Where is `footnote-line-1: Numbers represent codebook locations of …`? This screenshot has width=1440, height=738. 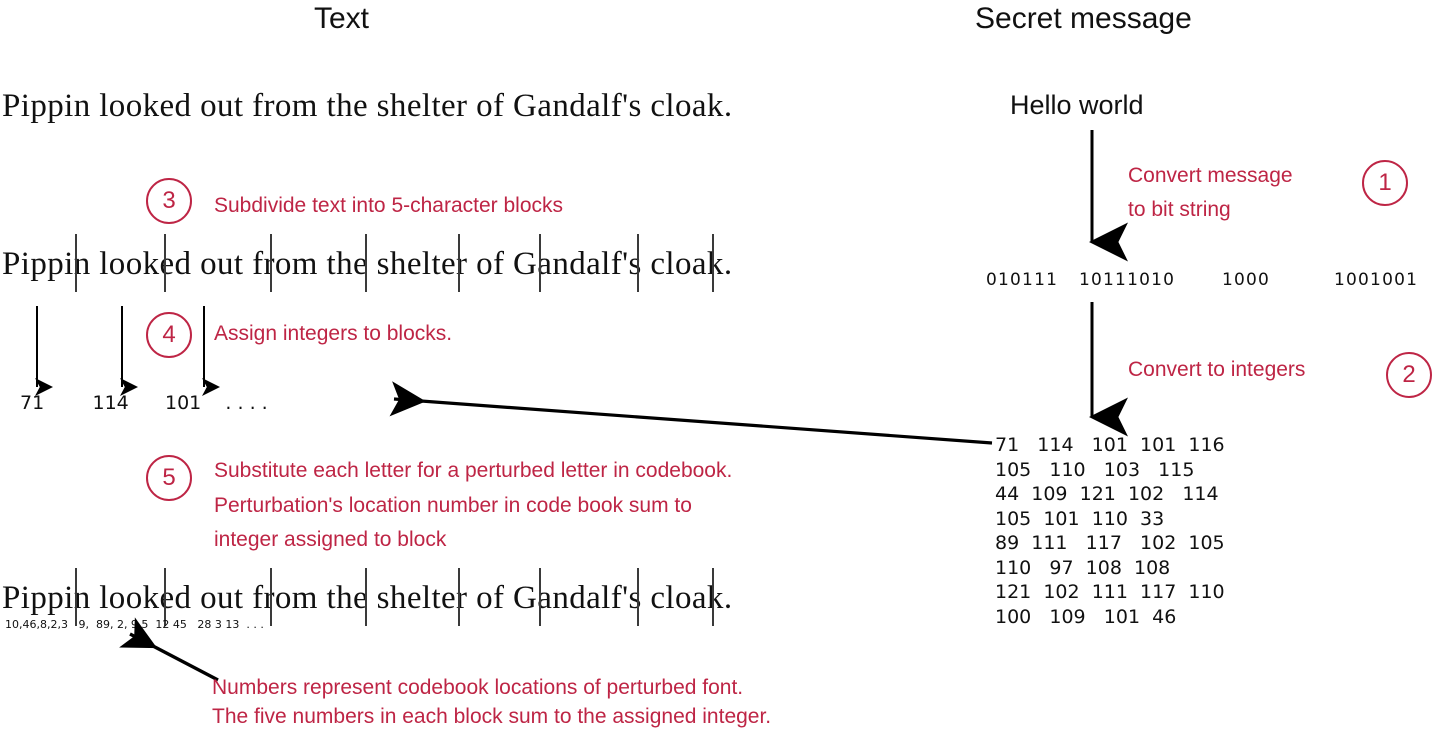 footnote-line-1: Numbers represent codebook locations of … is located at coordinates (478, 687).